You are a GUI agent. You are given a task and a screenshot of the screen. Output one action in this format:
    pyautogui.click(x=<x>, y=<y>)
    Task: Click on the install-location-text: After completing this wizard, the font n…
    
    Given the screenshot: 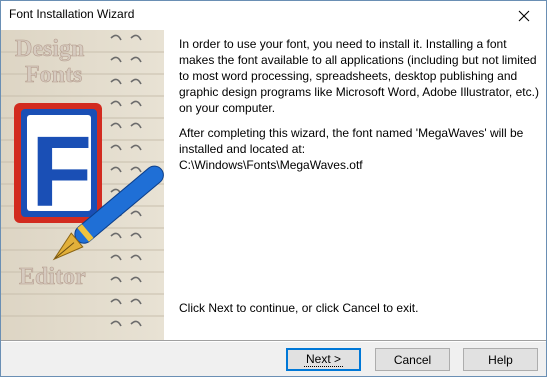 What is the action you would take?
    pyautogui.click(x=351, y=141)
    